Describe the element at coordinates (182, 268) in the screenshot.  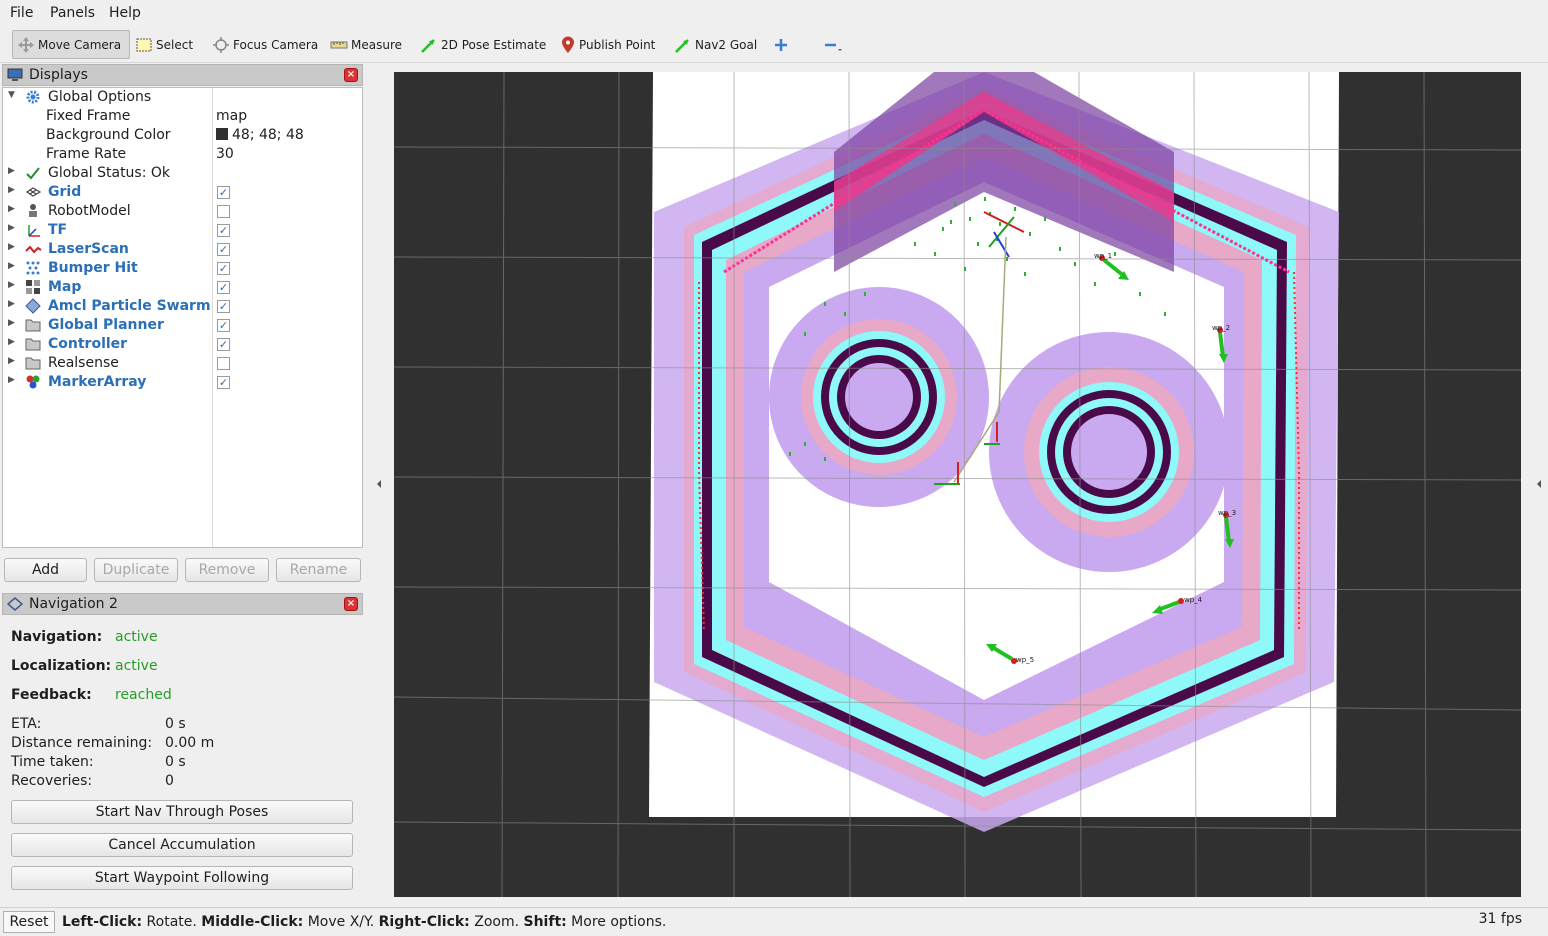
I see `tree-item-bumper-hit: ▶ Bumper Hit ✓` at that location.